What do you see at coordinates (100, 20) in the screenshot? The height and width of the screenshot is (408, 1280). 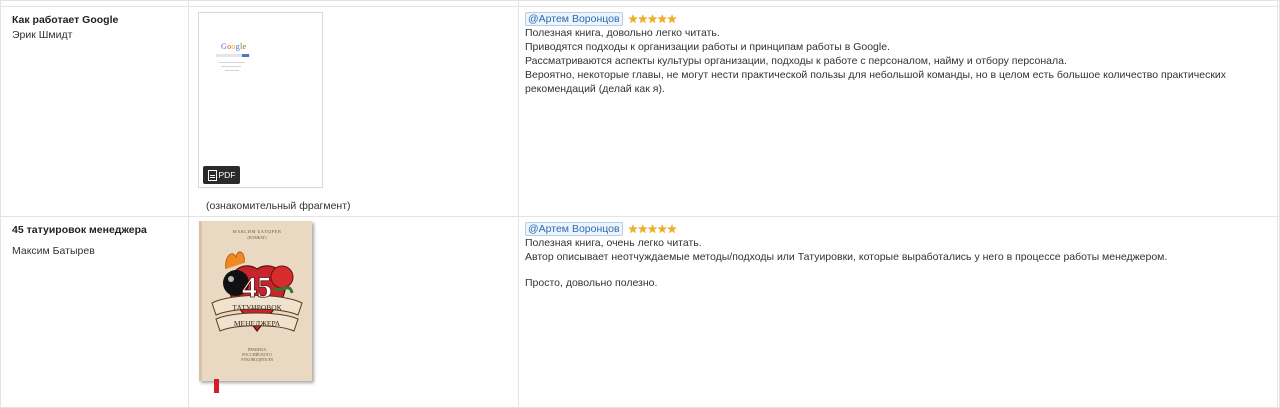 I see `book-title: Как работает Google` at bounding box center [100, 20].